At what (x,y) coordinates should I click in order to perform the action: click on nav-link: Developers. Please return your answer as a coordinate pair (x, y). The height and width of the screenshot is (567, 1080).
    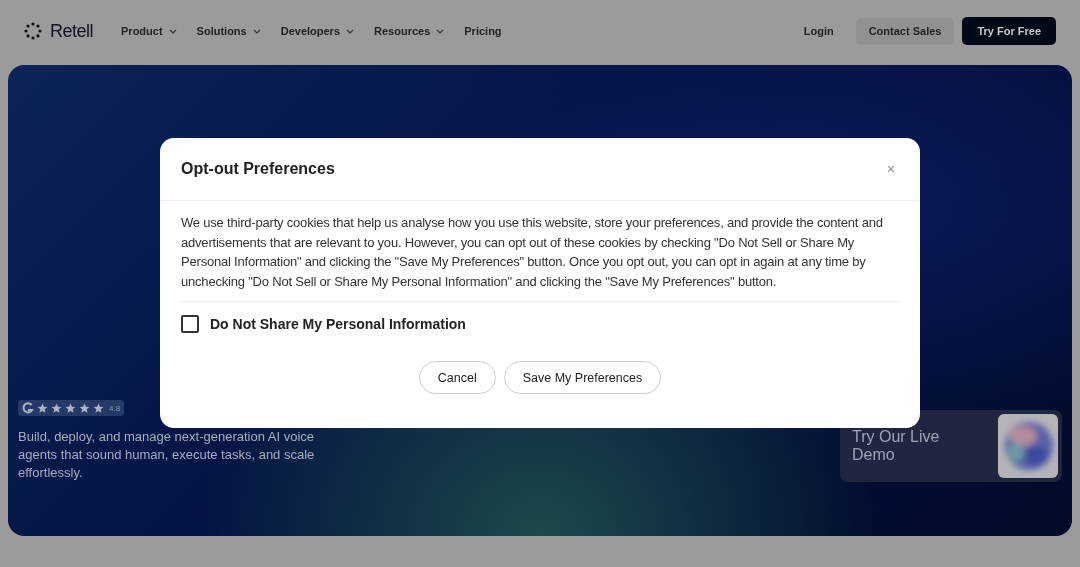
    Looking at the image, I should click on (317, 31).